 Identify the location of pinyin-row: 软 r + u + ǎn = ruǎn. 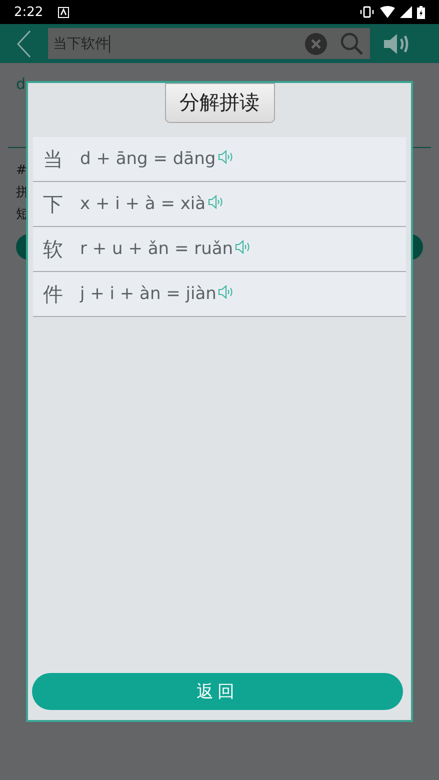
(219, 249).